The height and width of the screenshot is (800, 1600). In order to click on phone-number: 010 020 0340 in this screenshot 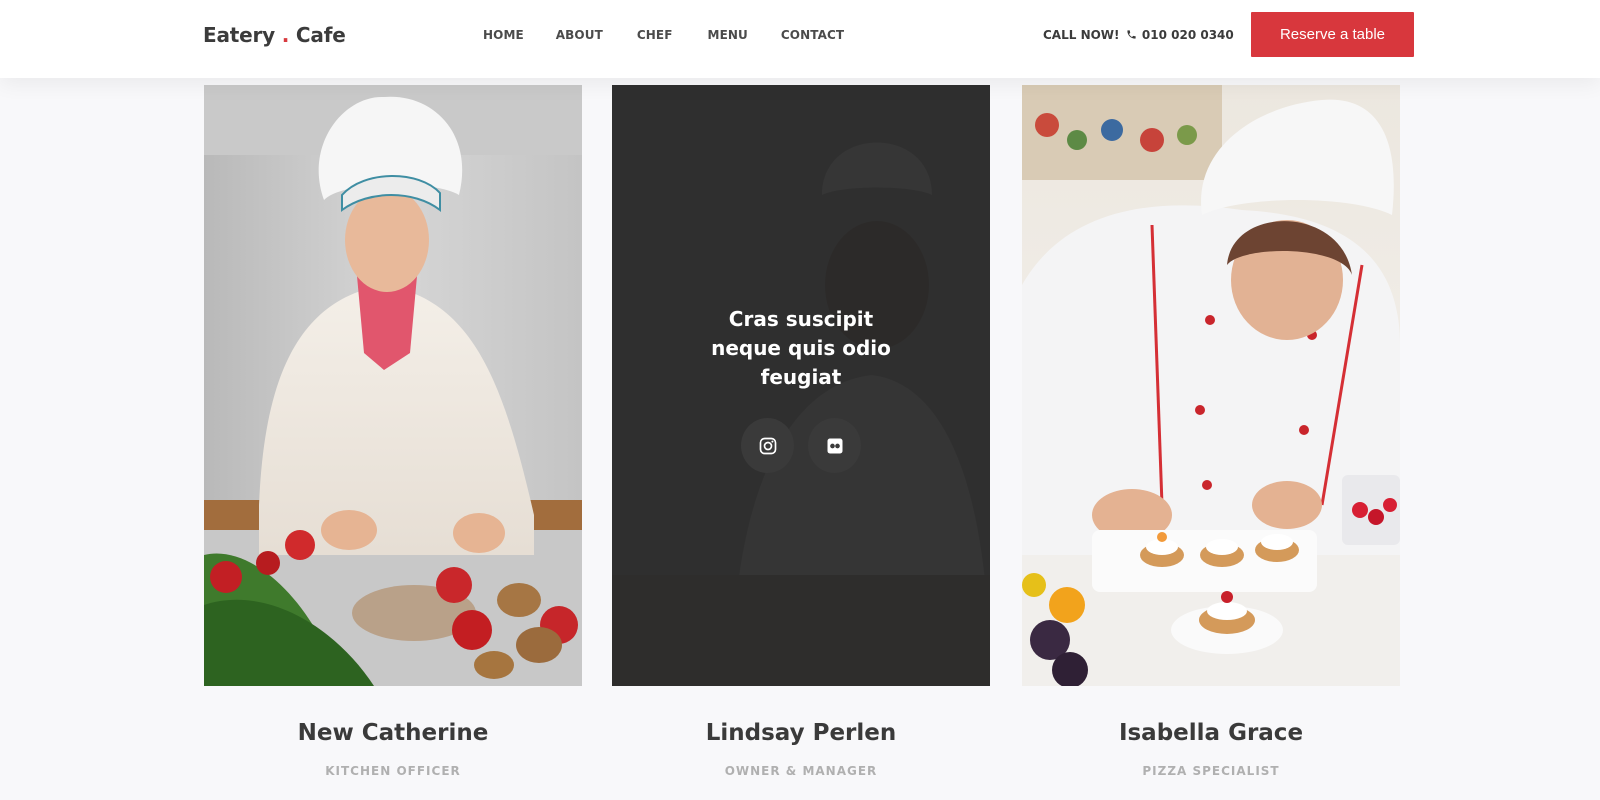, I will do `click(1187, 35)`.